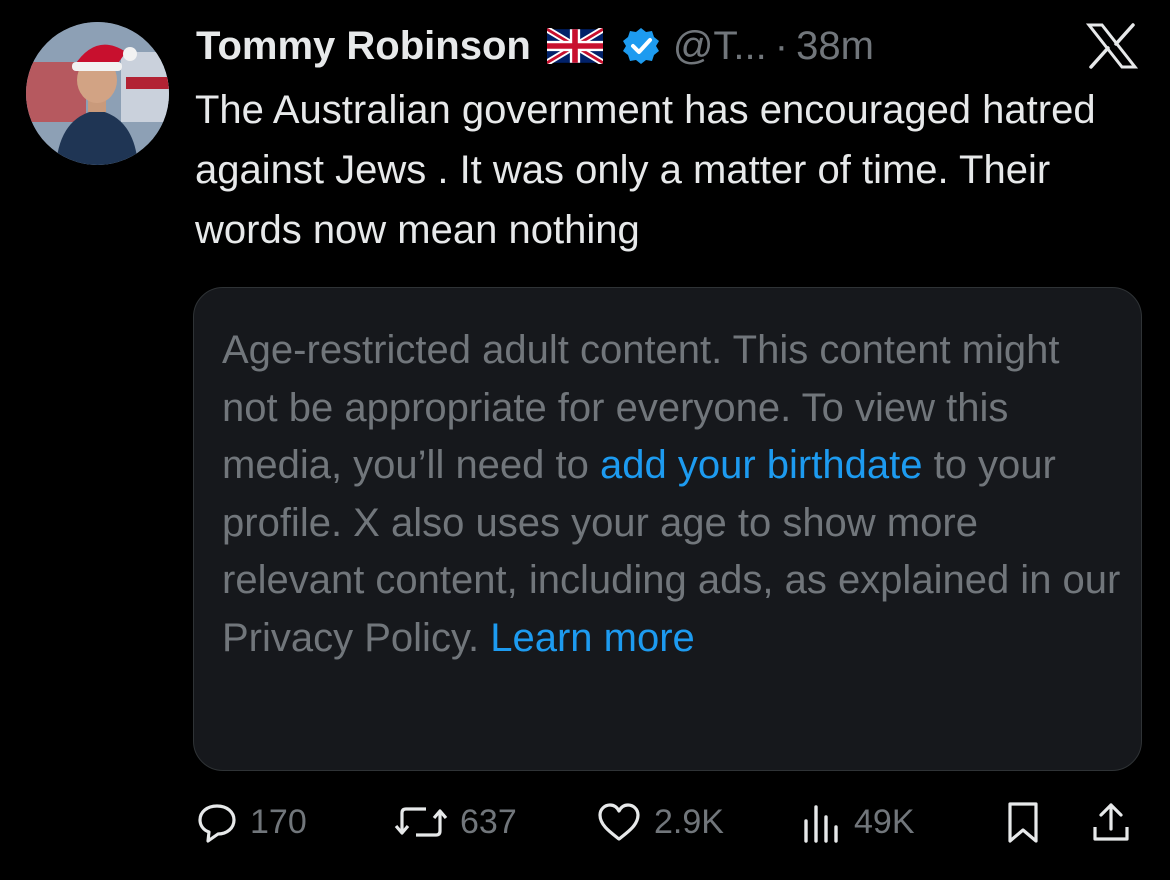 This screenshot has height=880, width=1170. What do you see at coordinates (278, 821) in the screenshot?
I see `reply-count: 170` at bounding box center [278, 821].